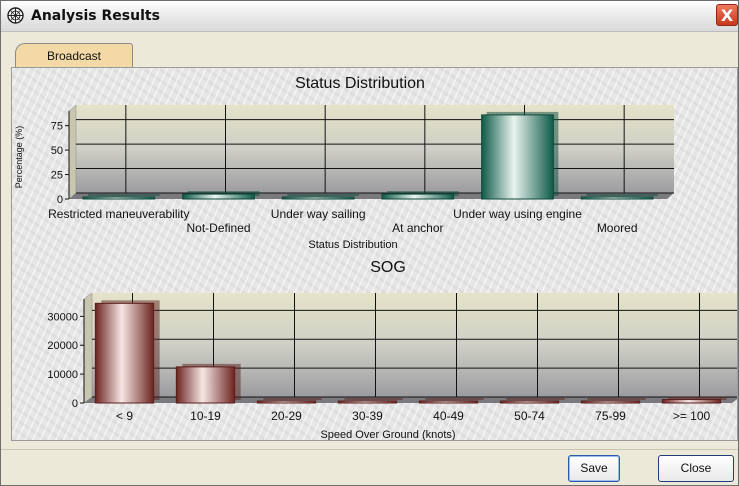 The width and height of the screenshot is (739, 486). Describe the element at coordinates (610, 416) in the screenshot. I see `x-category-label: 75-99` at that location.